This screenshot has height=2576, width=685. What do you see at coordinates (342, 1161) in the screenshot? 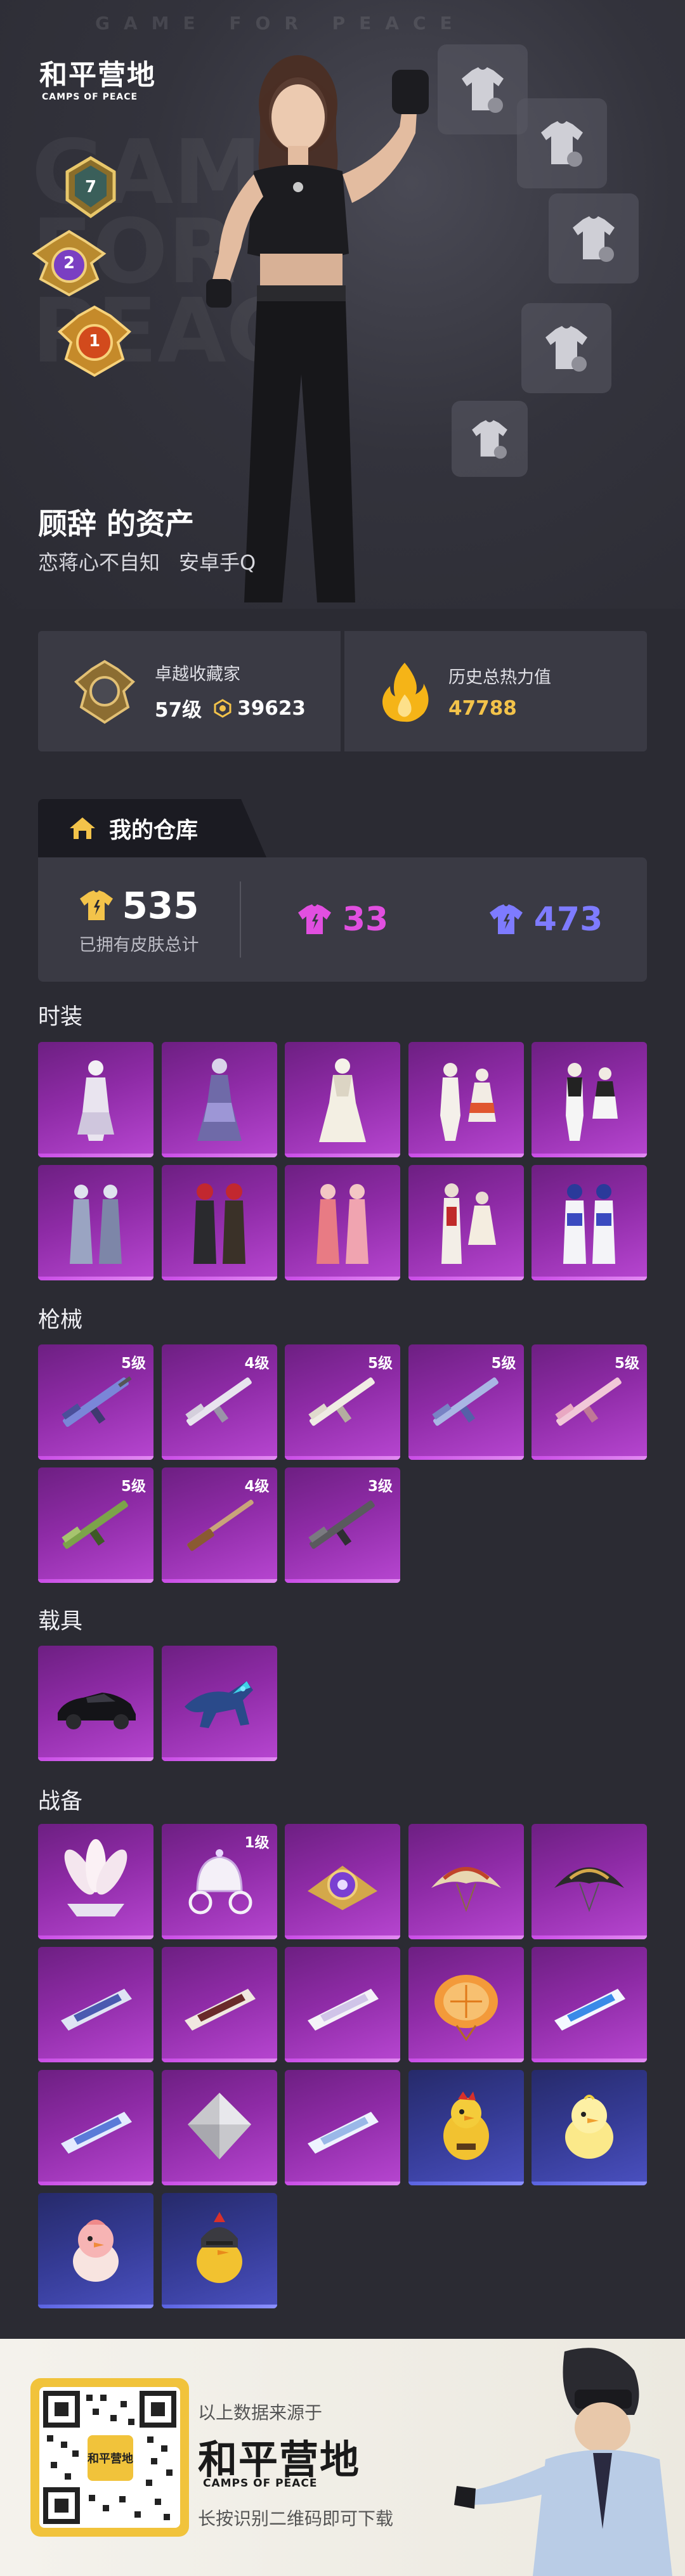
I see `fashion-grid` at bounding box center [342, 1161].